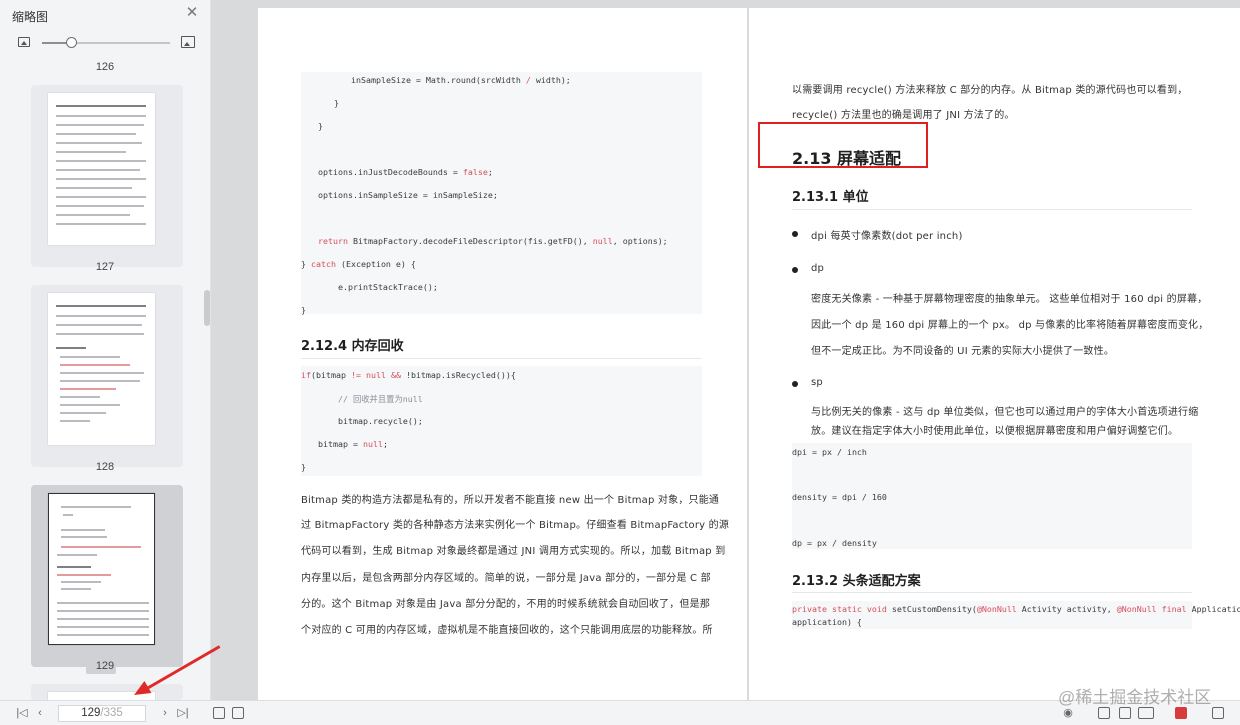  What do you see at coordinates (370, 421) in the screenshot?
I see `code-line: bitmap.recycle();` at bounding box center [370, 421].